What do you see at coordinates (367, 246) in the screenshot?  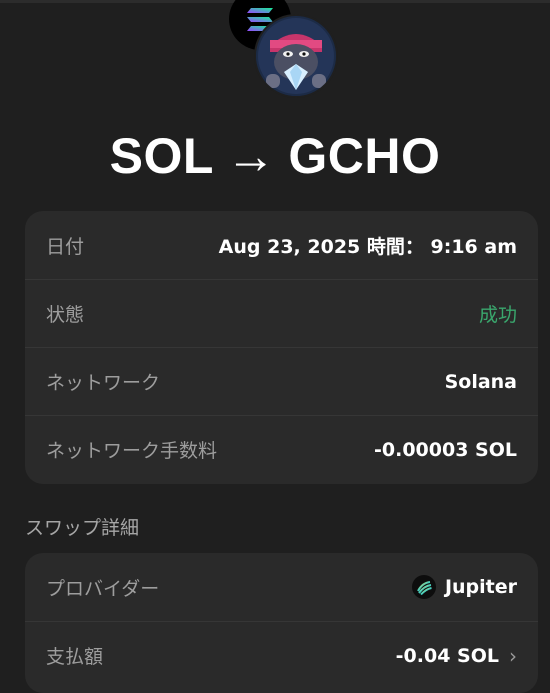 I see `date-value: Aug 23, 2025 時間： 9:16 am` at bounding box center [367, 246].